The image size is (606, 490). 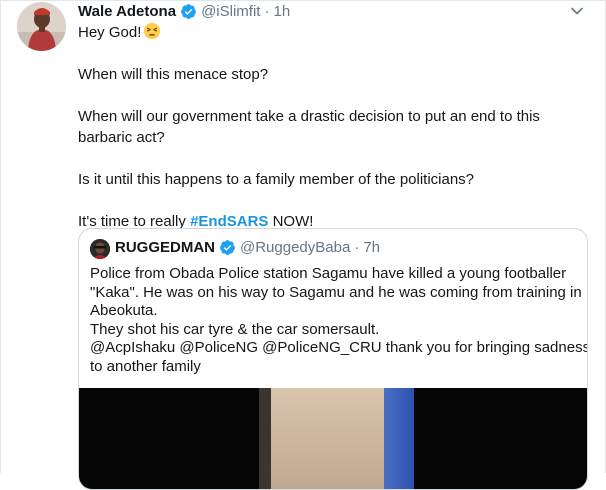 I want to click on video-frame-blue-object, so click(x=399, y=438).